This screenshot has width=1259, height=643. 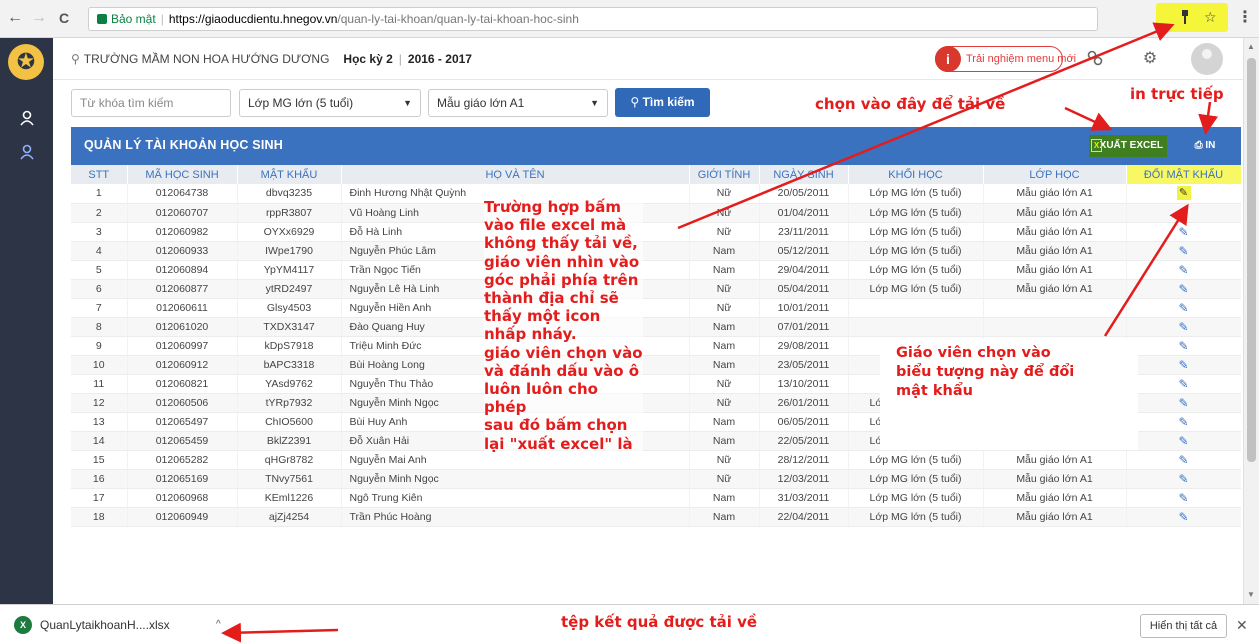 I want to click on class-select: Mẫu giáo lớn A1 ▼, so click(x=518, y=103).